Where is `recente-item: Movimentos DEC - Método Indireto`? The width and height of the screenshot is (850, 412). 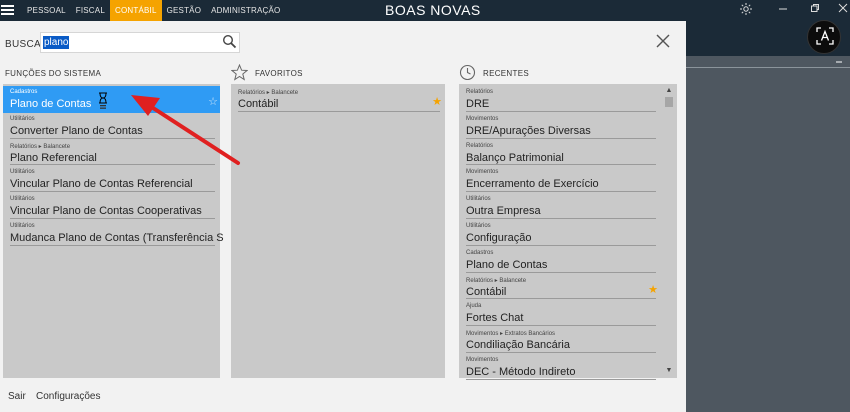 recente-item: Movimentos DEC - Método Indireto is located at coordinates (561, 367).